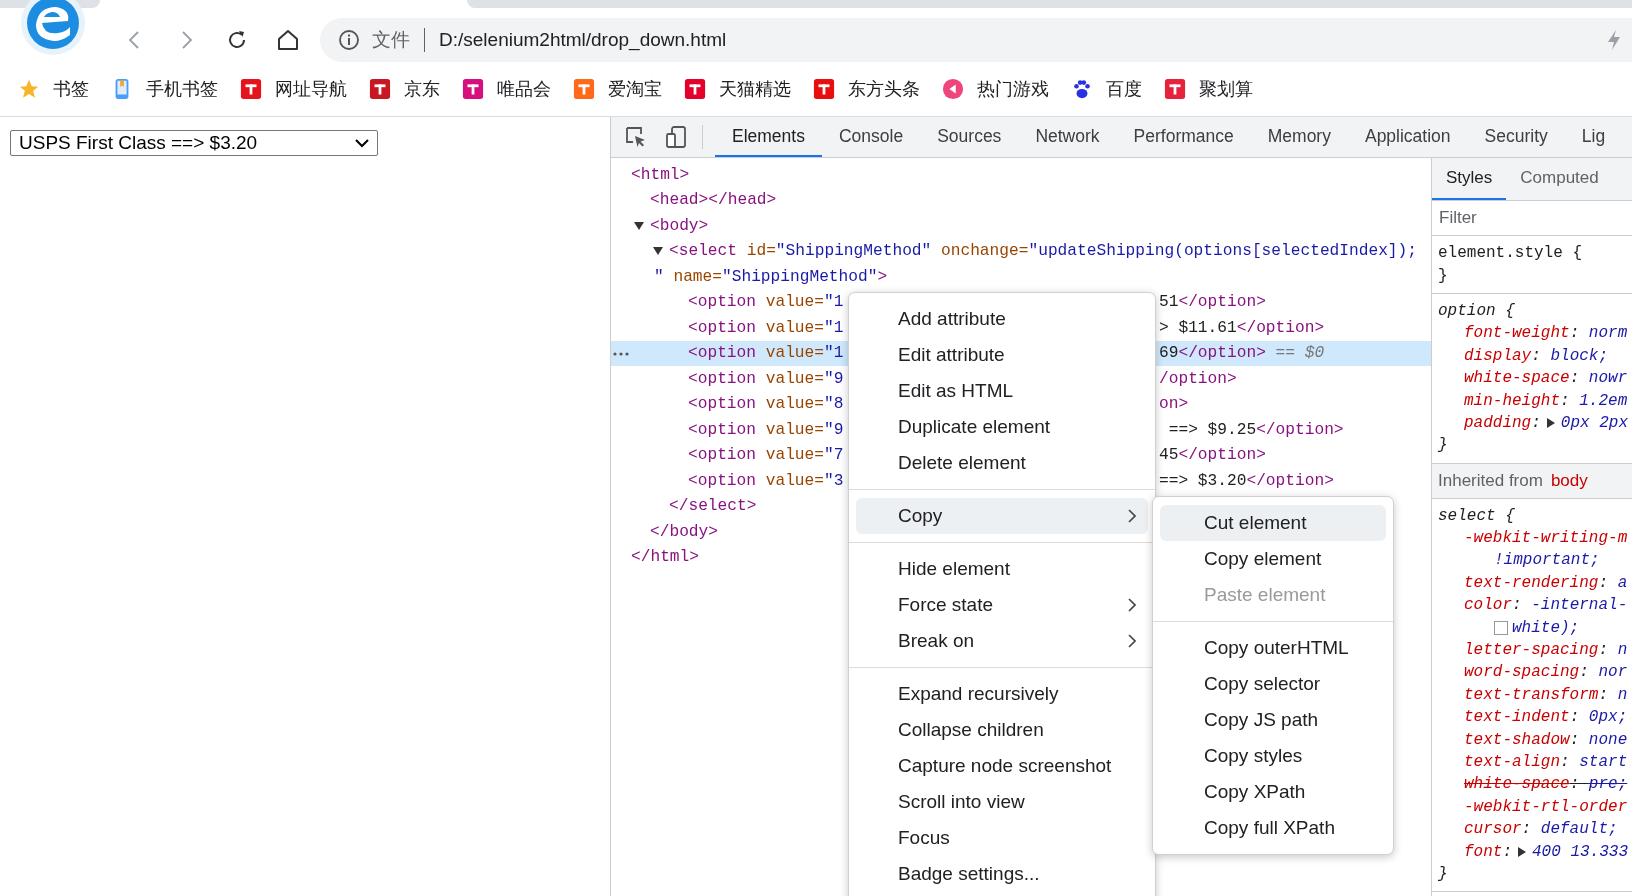 The width and height of the screenshot is (1632, 896). Describe the element at coordinates (1002, 427) in the screenshot. I see `menu-item: Duplicate element` at that location.